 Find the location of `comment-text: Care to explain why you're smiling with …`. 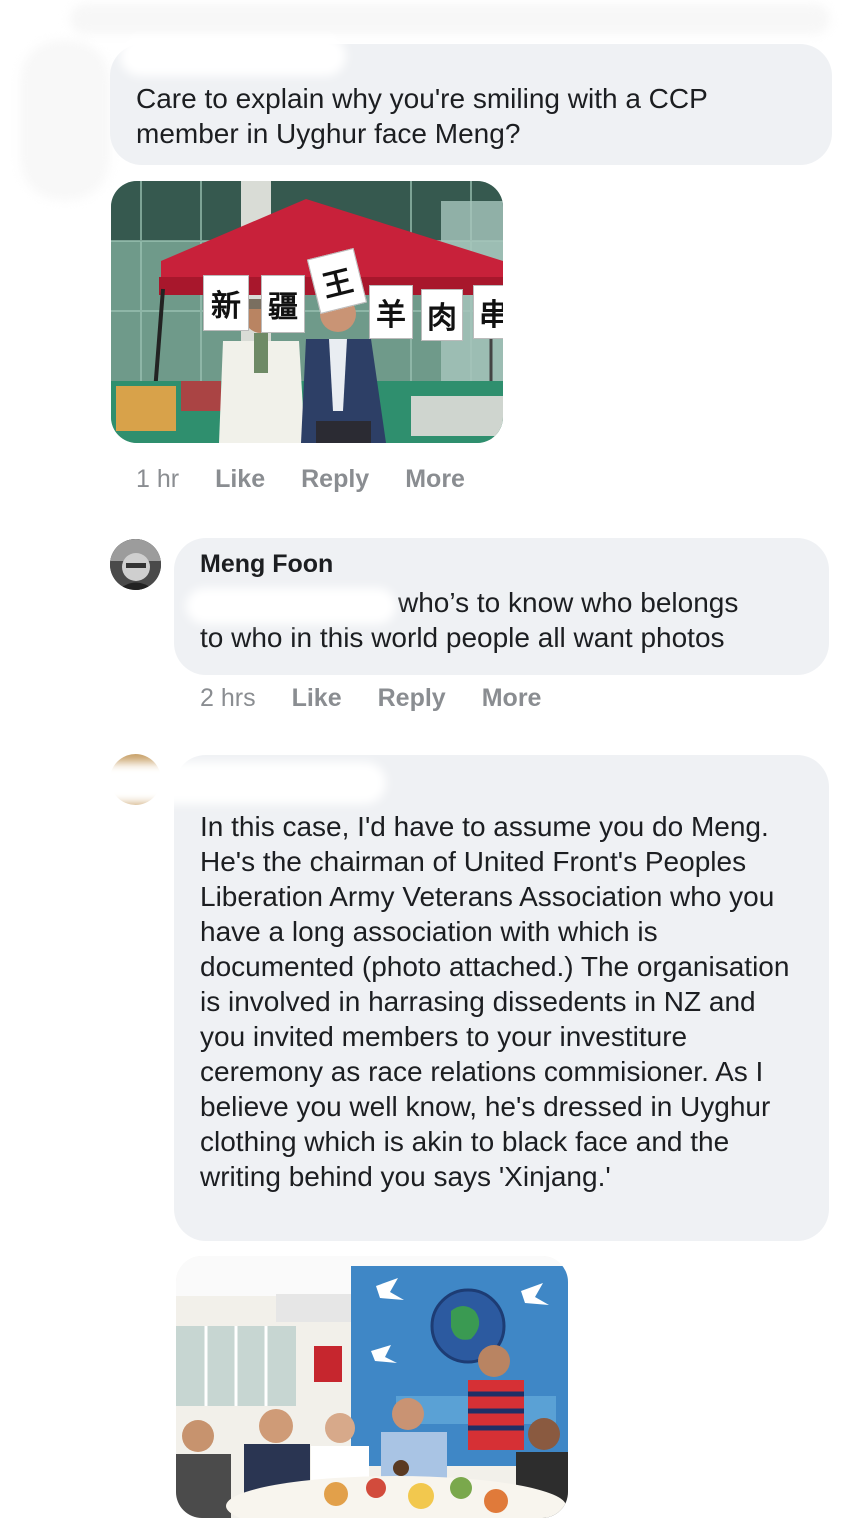

comment-text: Care to explain why you're smiling with … is located at coordinates (422, 116).